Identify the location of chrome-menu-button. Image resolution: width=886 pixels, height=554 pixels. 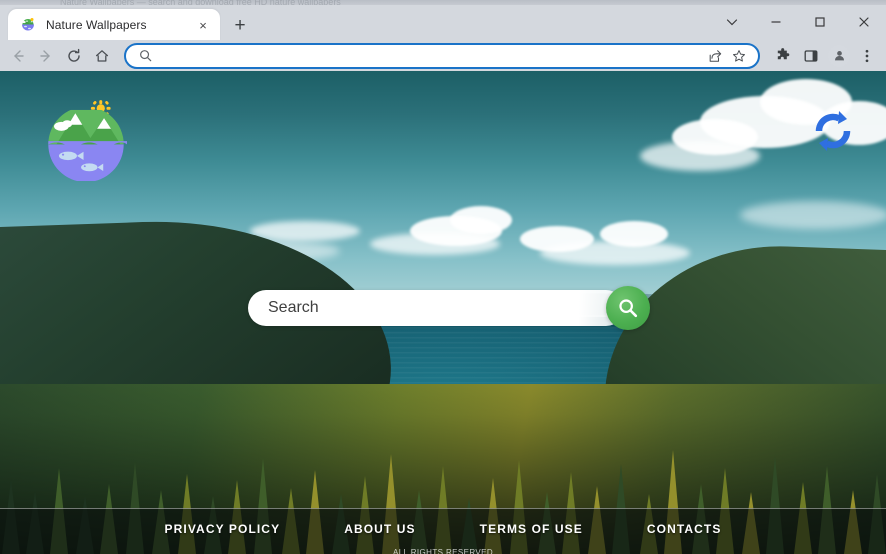
(867, 56).